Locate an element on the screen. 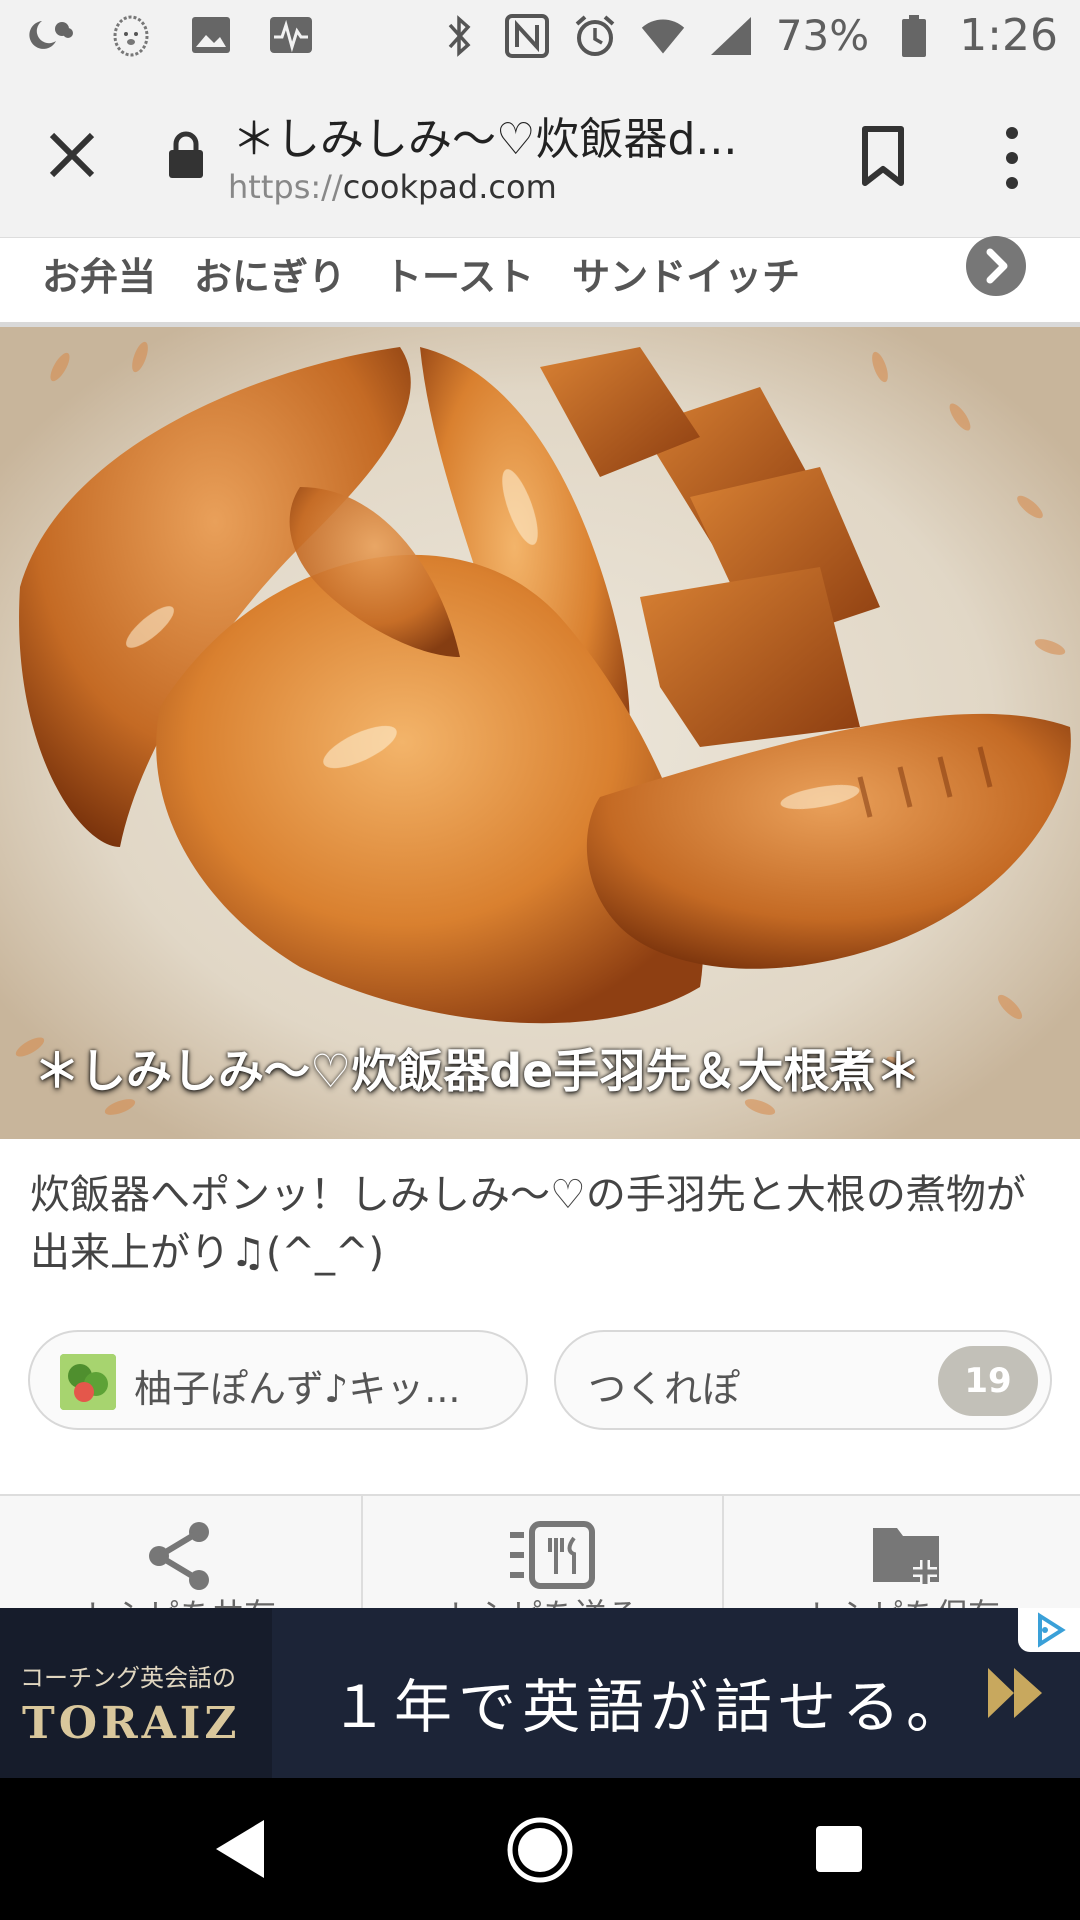  nfc-icon is located at coordinates (527, 36).